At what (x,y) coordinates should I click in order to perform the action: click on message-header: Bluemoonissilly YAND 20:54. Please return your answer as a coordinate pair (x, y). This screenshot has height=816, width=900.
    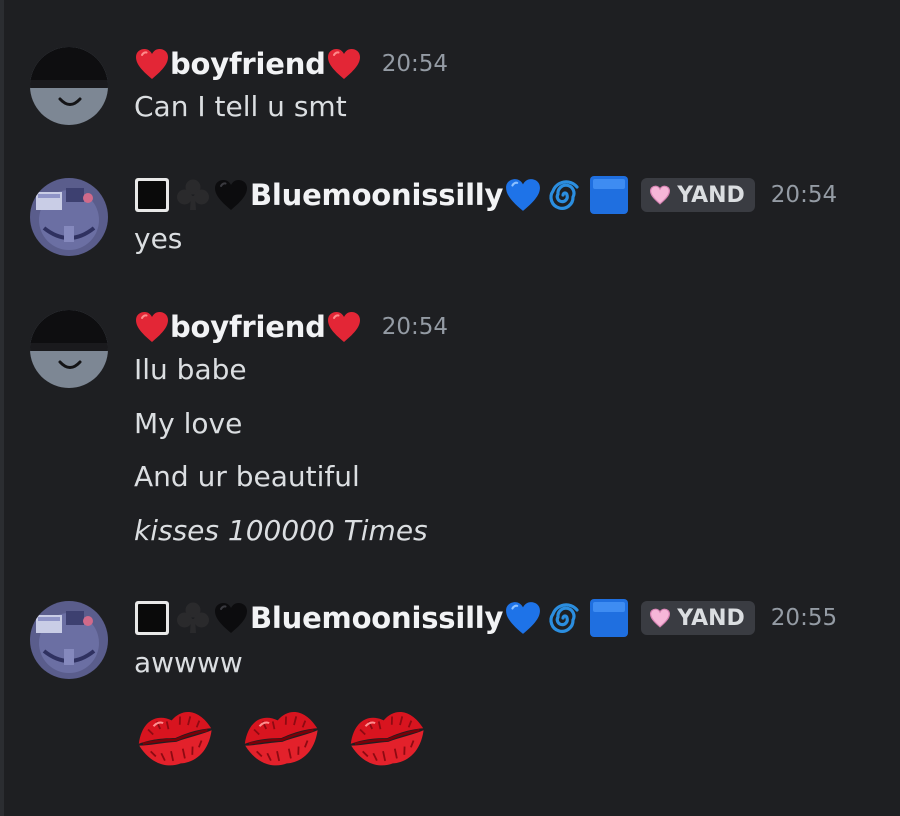
    Looking at the image, I should click on (485, 195).